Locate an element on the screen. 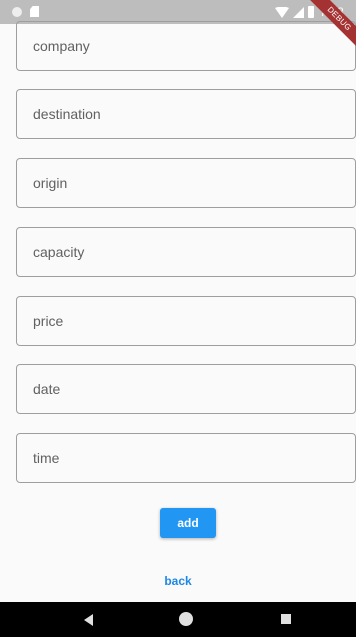 The image size is (356, 637). wifi-icon is located at coordinates (281, 12).